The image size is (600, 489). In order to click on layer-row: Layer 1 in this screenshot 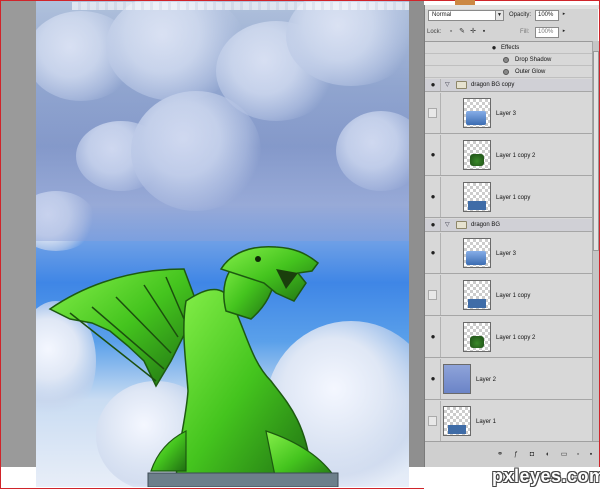, I will do `click(512, 421)`.